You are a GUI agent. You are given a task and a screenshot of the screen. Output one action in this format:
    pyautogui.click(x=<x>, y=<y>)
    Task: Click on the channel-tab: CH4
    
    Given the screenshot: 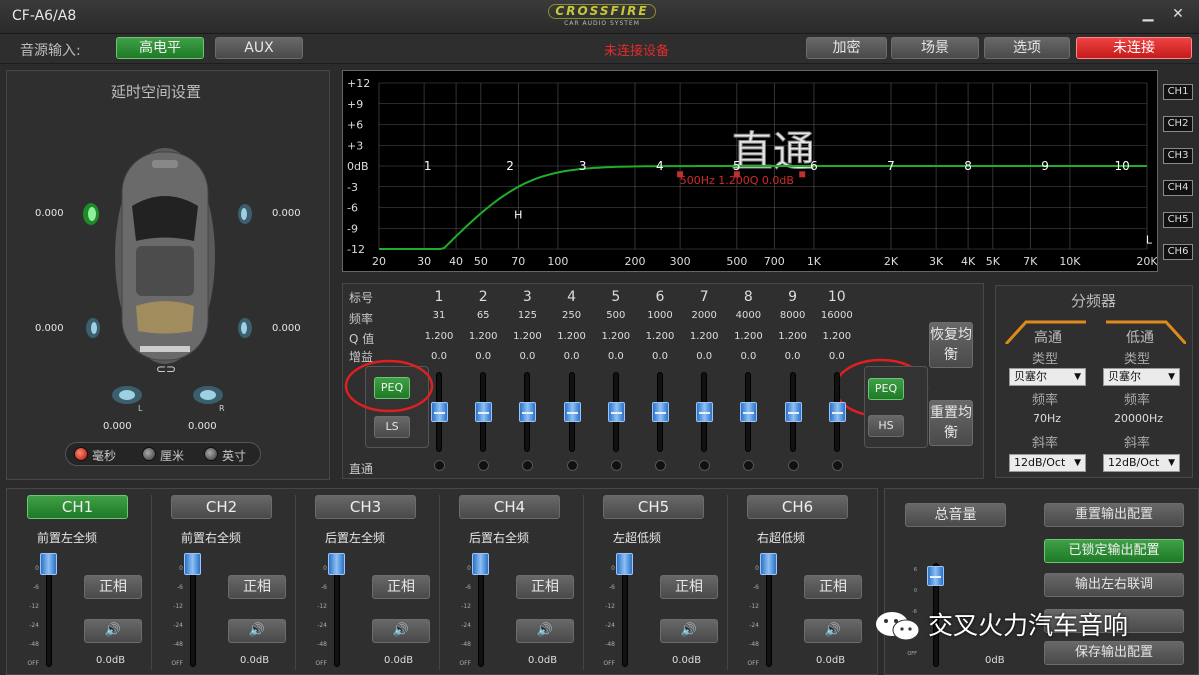 What is the action you would take?
    pyautogui.click(x=509, y=507)
    